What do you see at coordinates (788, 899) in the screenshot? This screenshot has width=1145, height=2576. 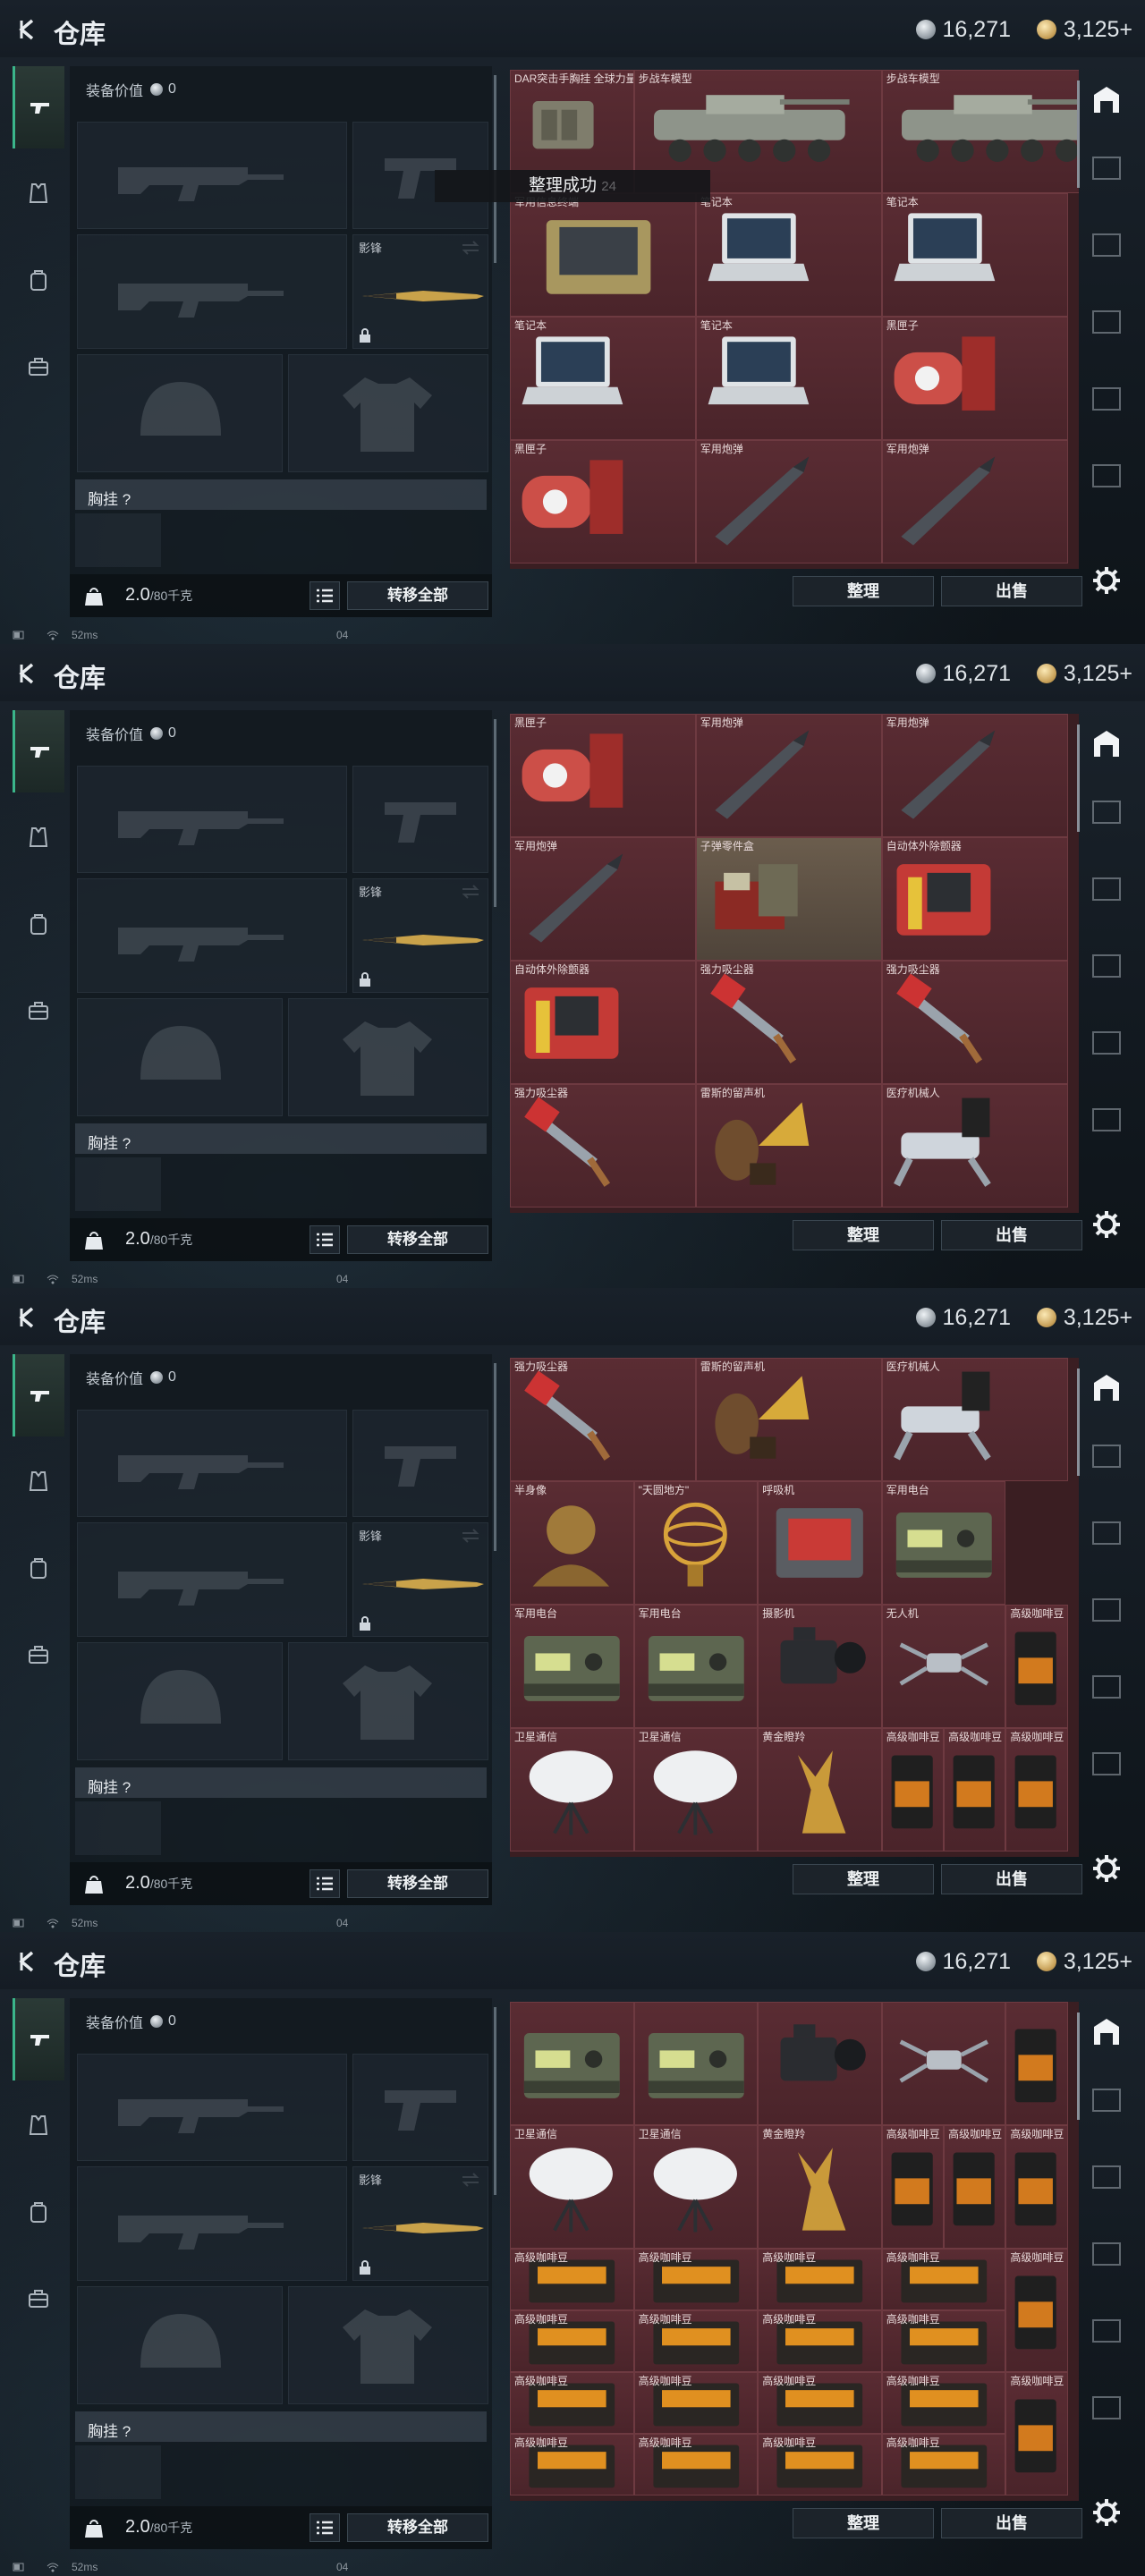 I see `storage-item: 子弹零件盒` at bounding box center [788, 899].